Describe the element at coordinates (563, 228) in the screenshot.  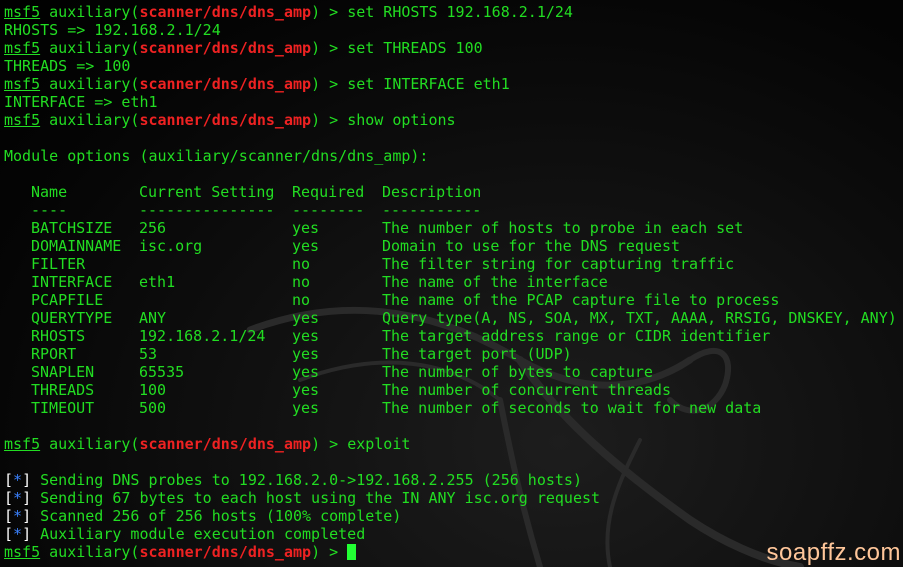
I see `option-description: The number of hosts to probe in each set` at that location.